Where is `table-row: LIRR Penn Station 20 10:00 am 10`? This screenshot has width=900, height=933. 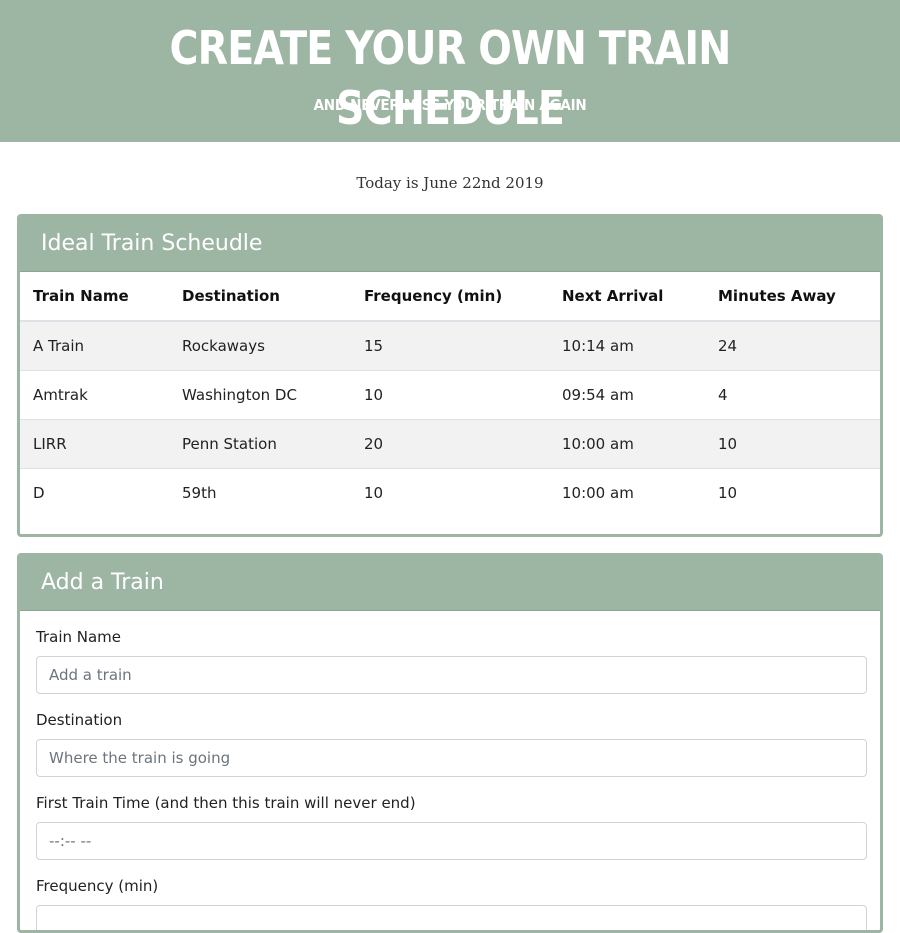 table-row: LIRR Penn Station 20 10:00 am 10 is located at coordinates (450, 444).